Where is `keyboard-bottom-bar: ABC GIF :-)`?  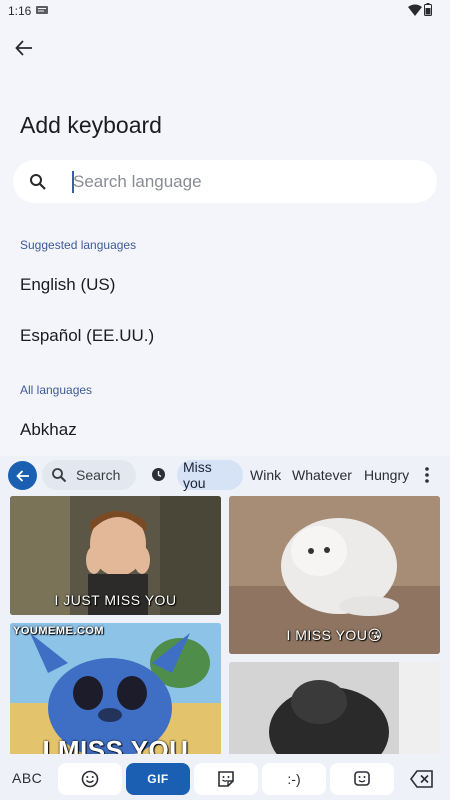
keyboard-bottom-bar: ABC GIF :-) is located at coordinates (225, 779).